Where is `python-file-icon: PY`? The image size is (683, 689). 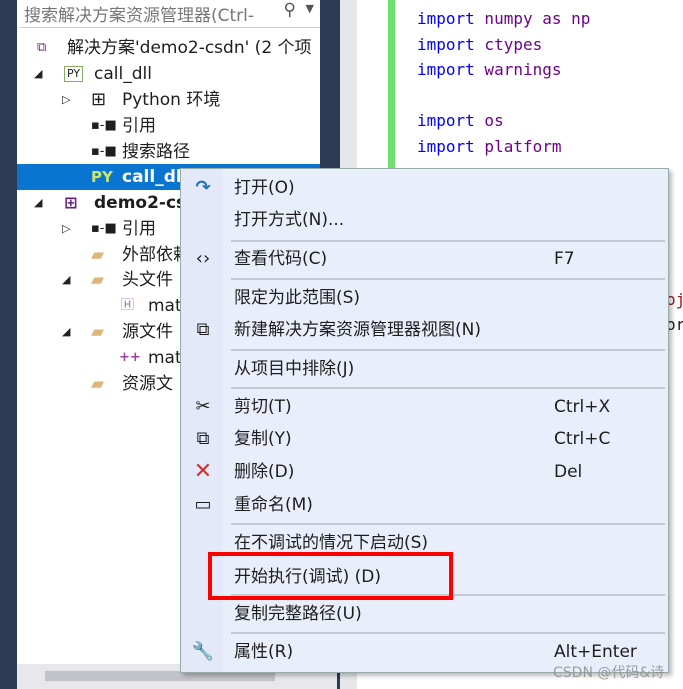 python-file-icon: PY is located at coordinates (102, 177).